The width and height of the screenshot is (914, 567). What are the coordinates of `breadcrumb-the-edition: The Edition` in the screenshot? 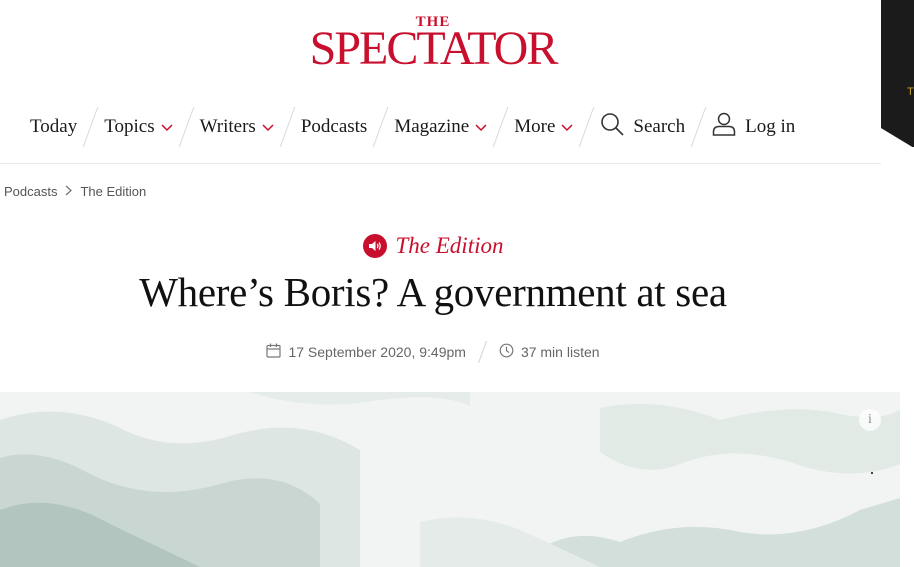 It's located at (113, 191).